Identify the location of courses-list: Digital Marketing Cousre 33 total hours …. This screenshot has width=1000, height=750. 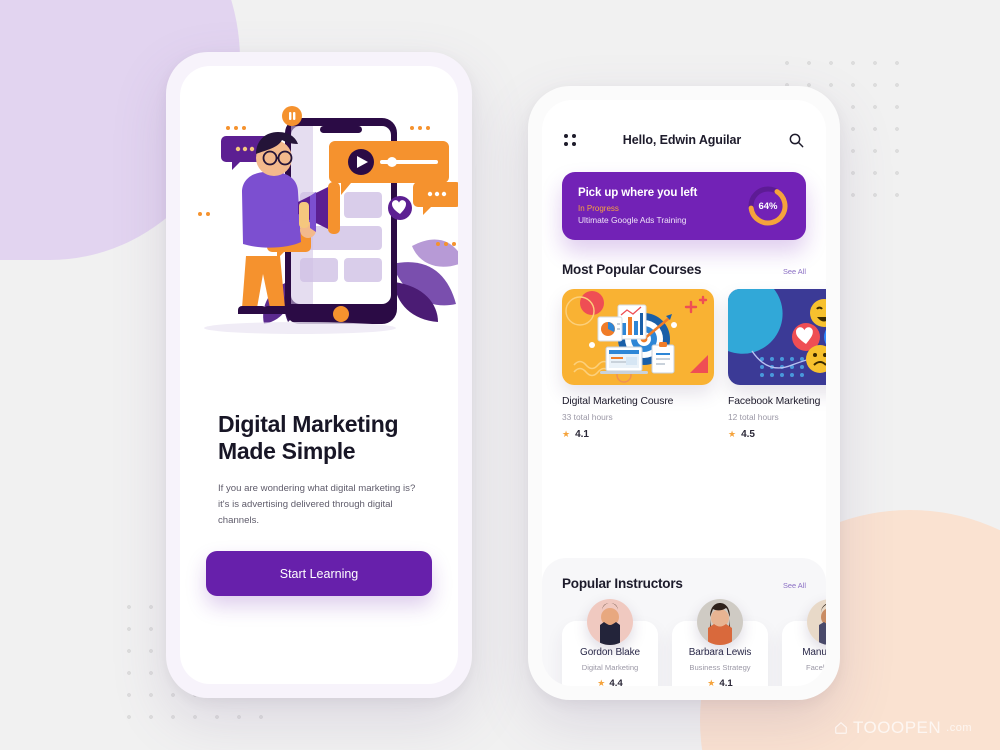
(684, 364).